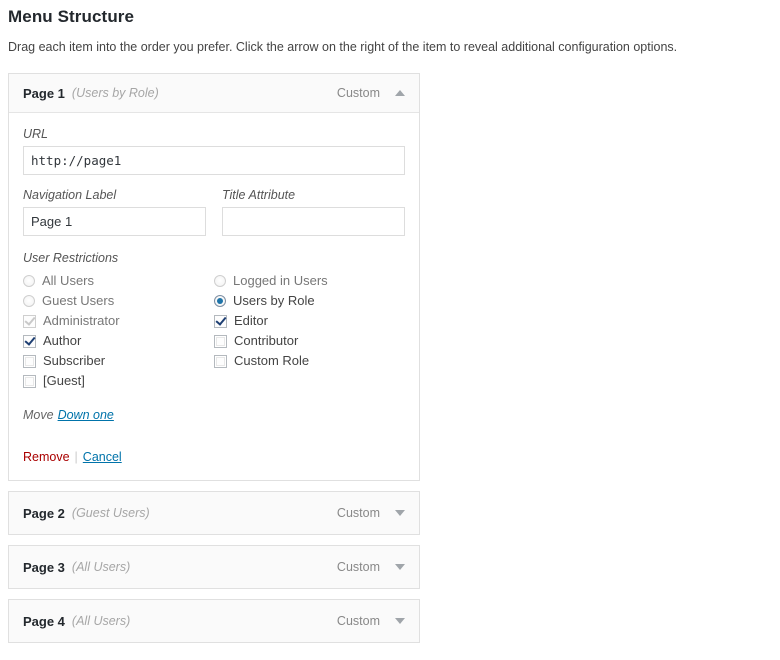 This screenshot has height=660, width=780. I want to click on option-label: Editor, so click(251, 320).